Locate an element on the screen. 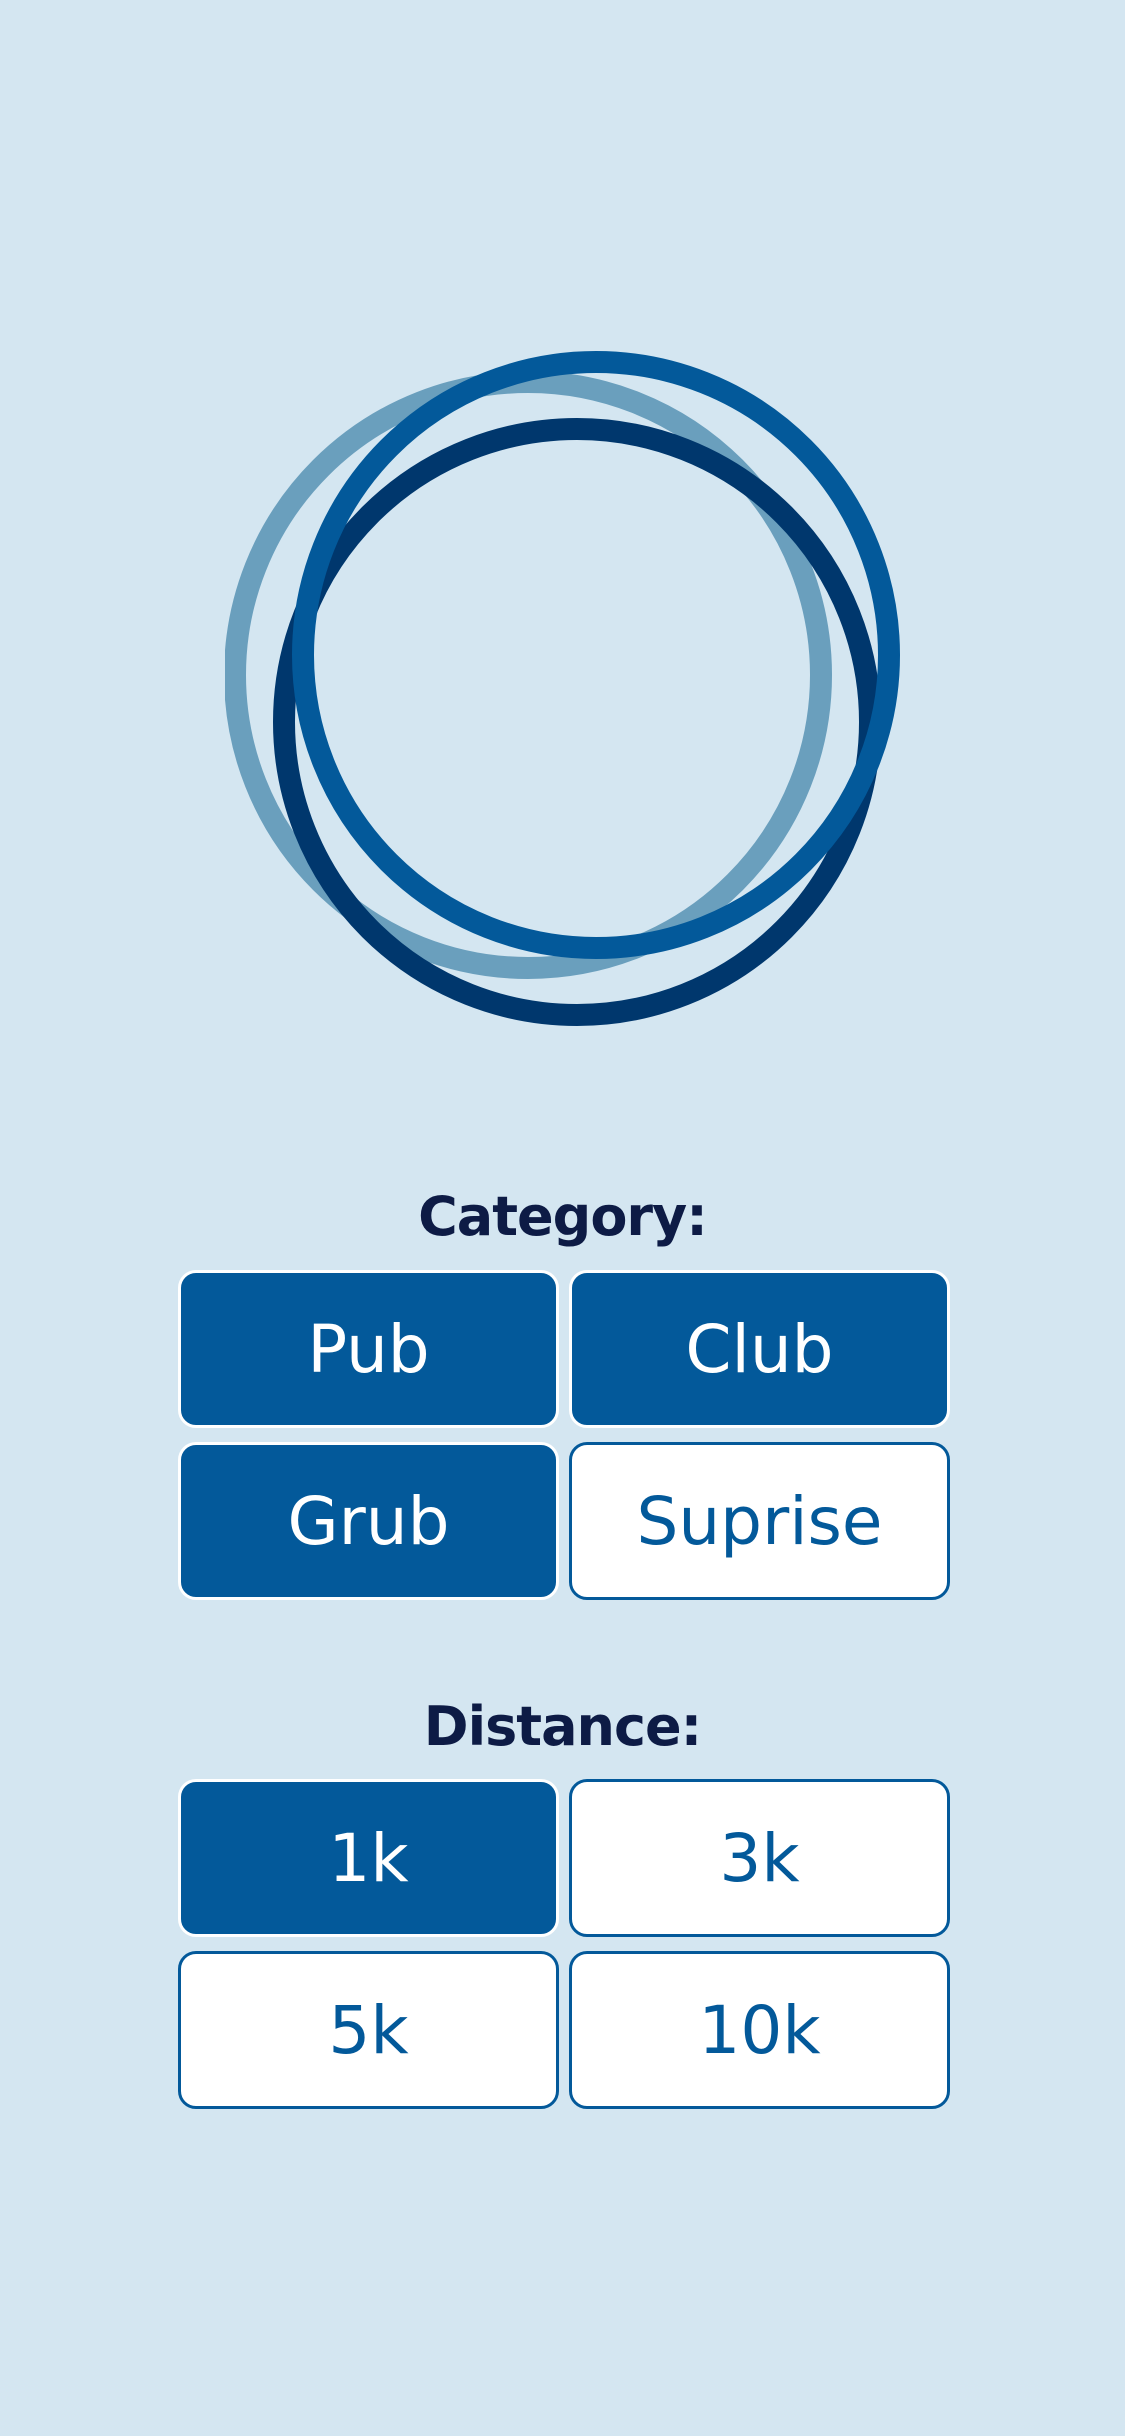  distance-options: 1k 3k 5k 10k is located at coordinates (564, 1944).